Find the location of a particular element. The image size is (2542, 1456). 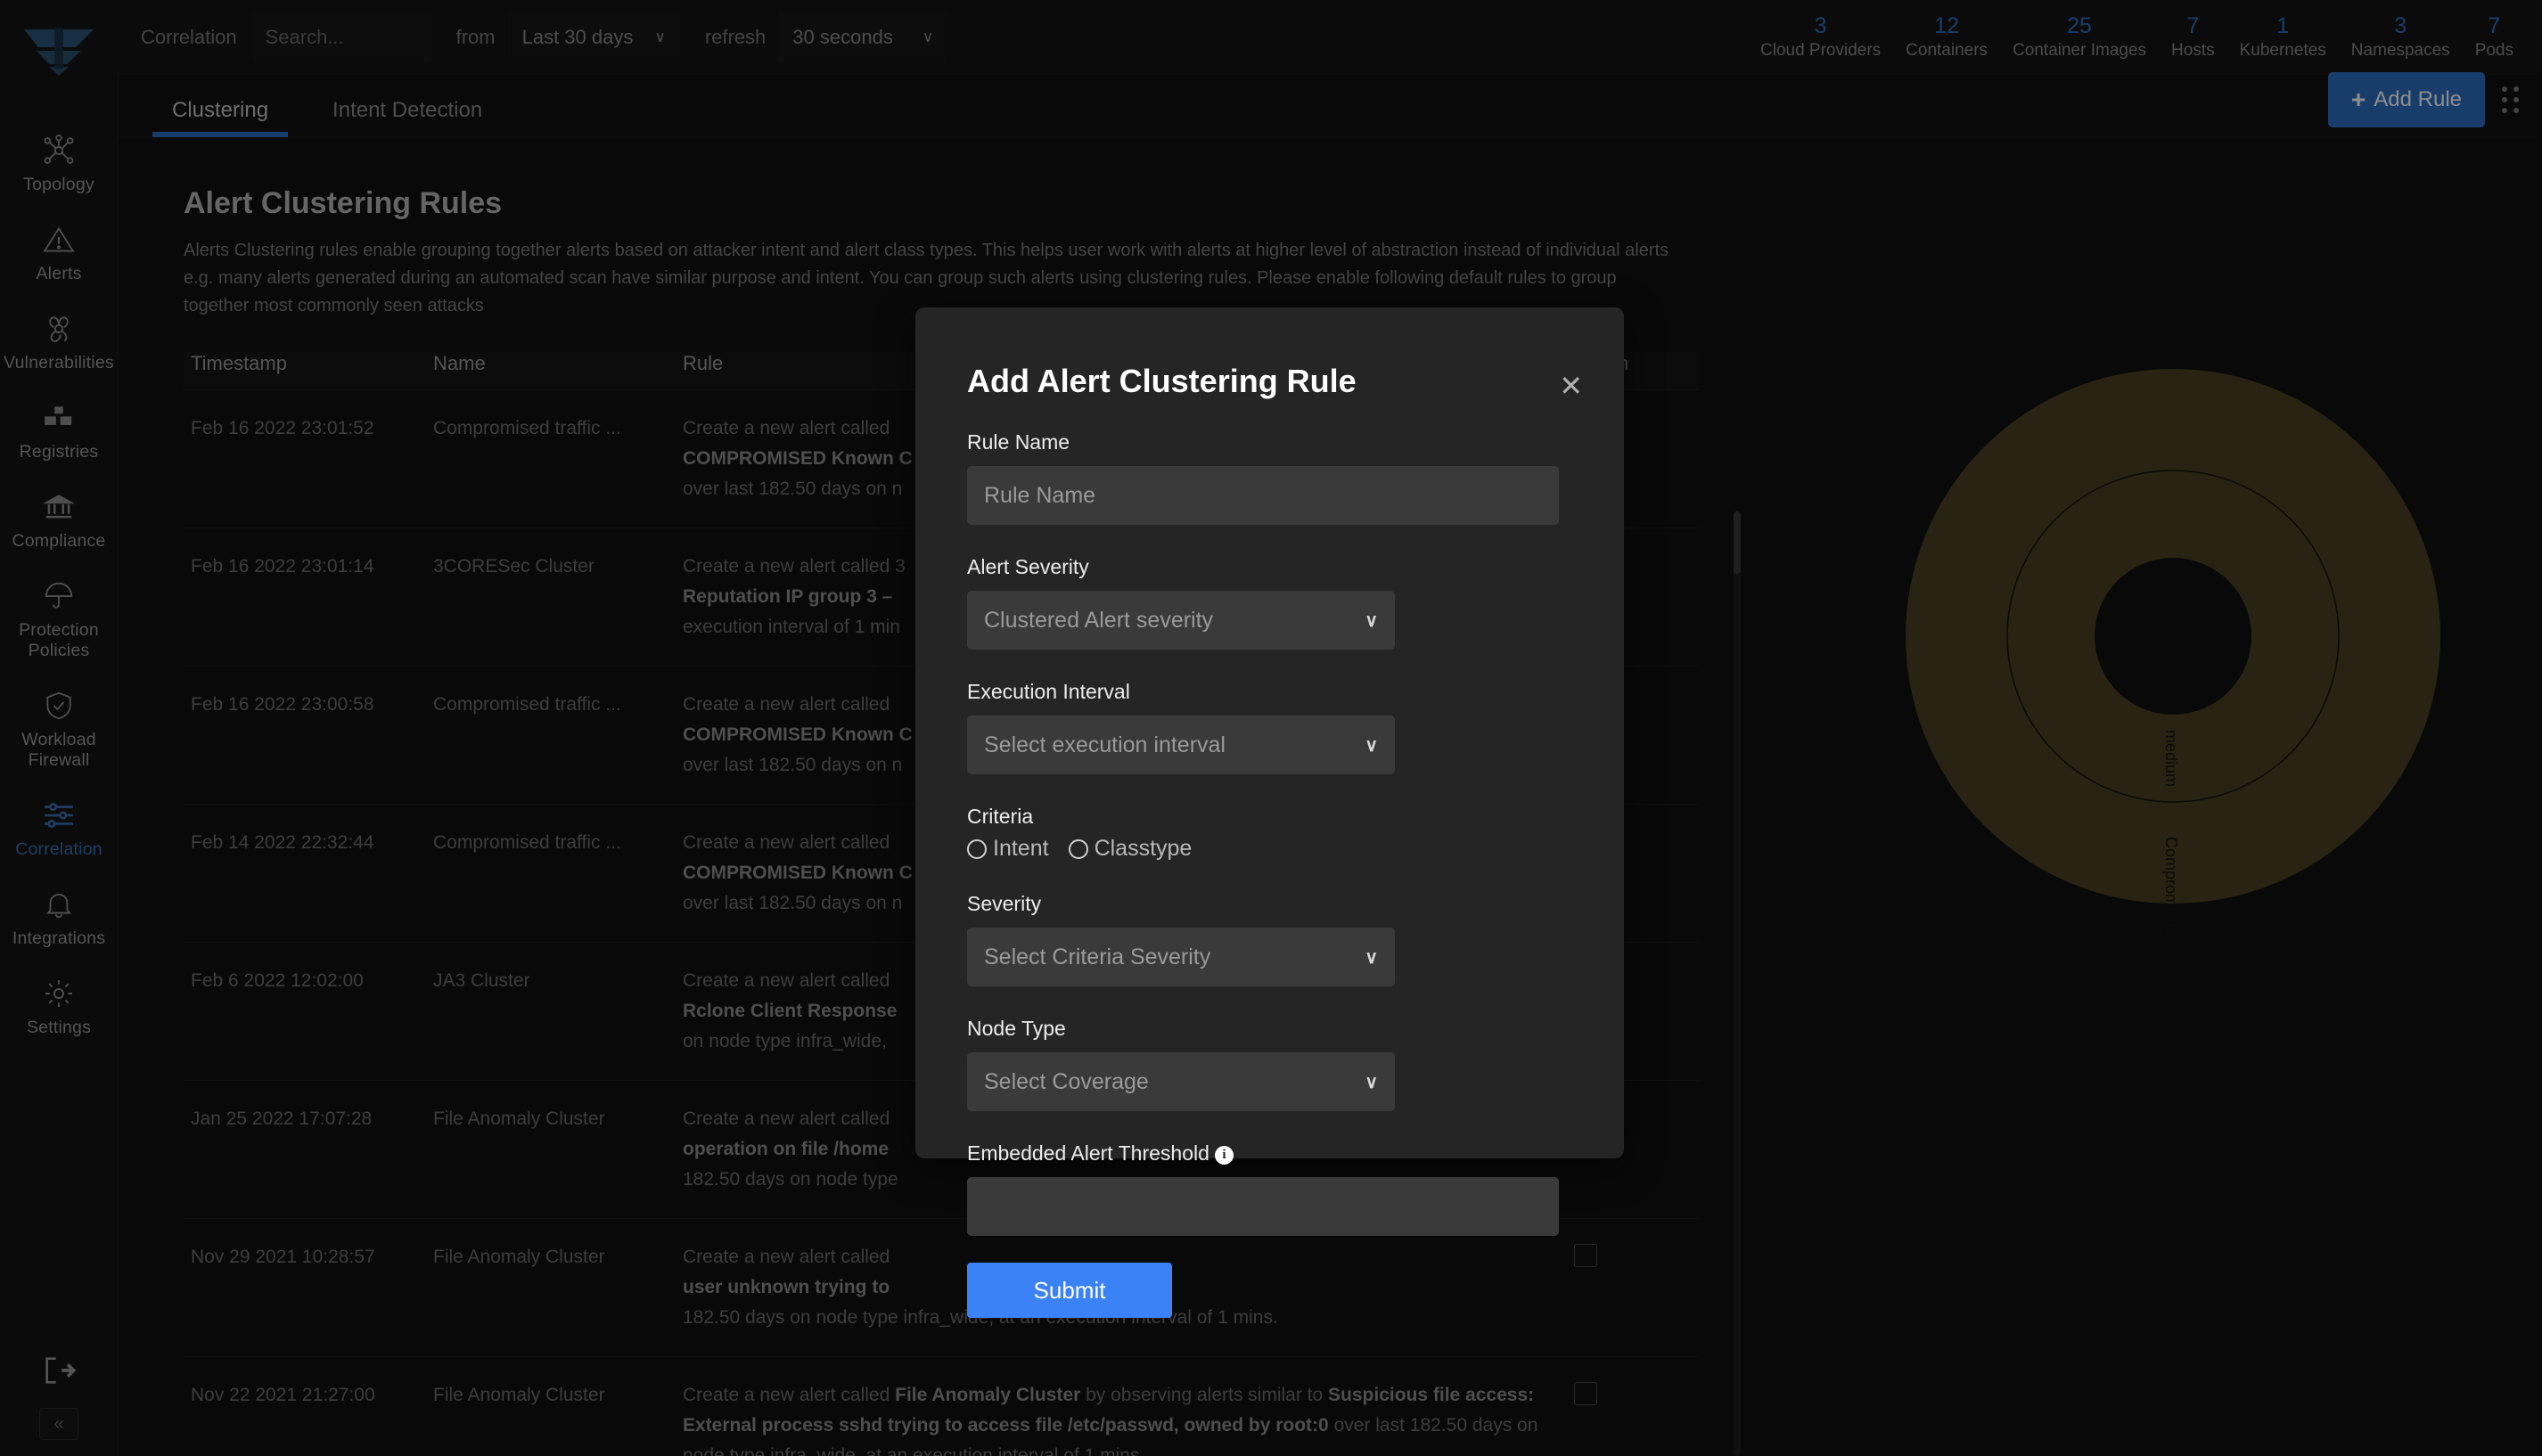

alert-severity-select: Clustered Alert severity ∨ is located at coordinates (1181, 620).